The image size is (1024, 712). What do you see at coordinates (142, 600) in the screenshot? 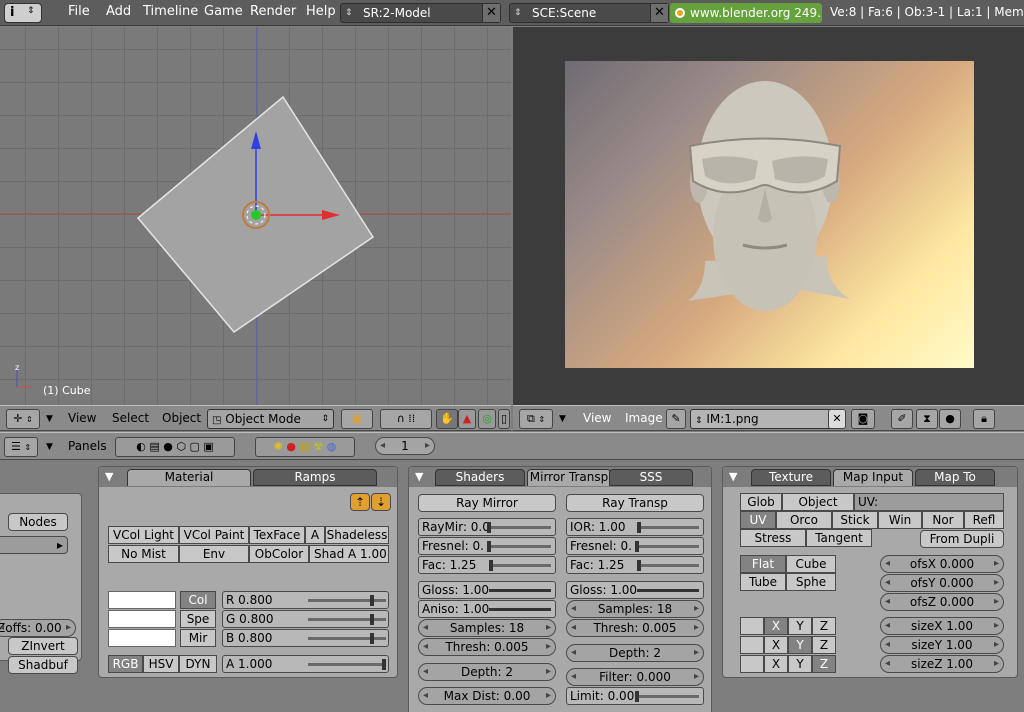
I see `color-swatch` at bounding box center [142, 600].